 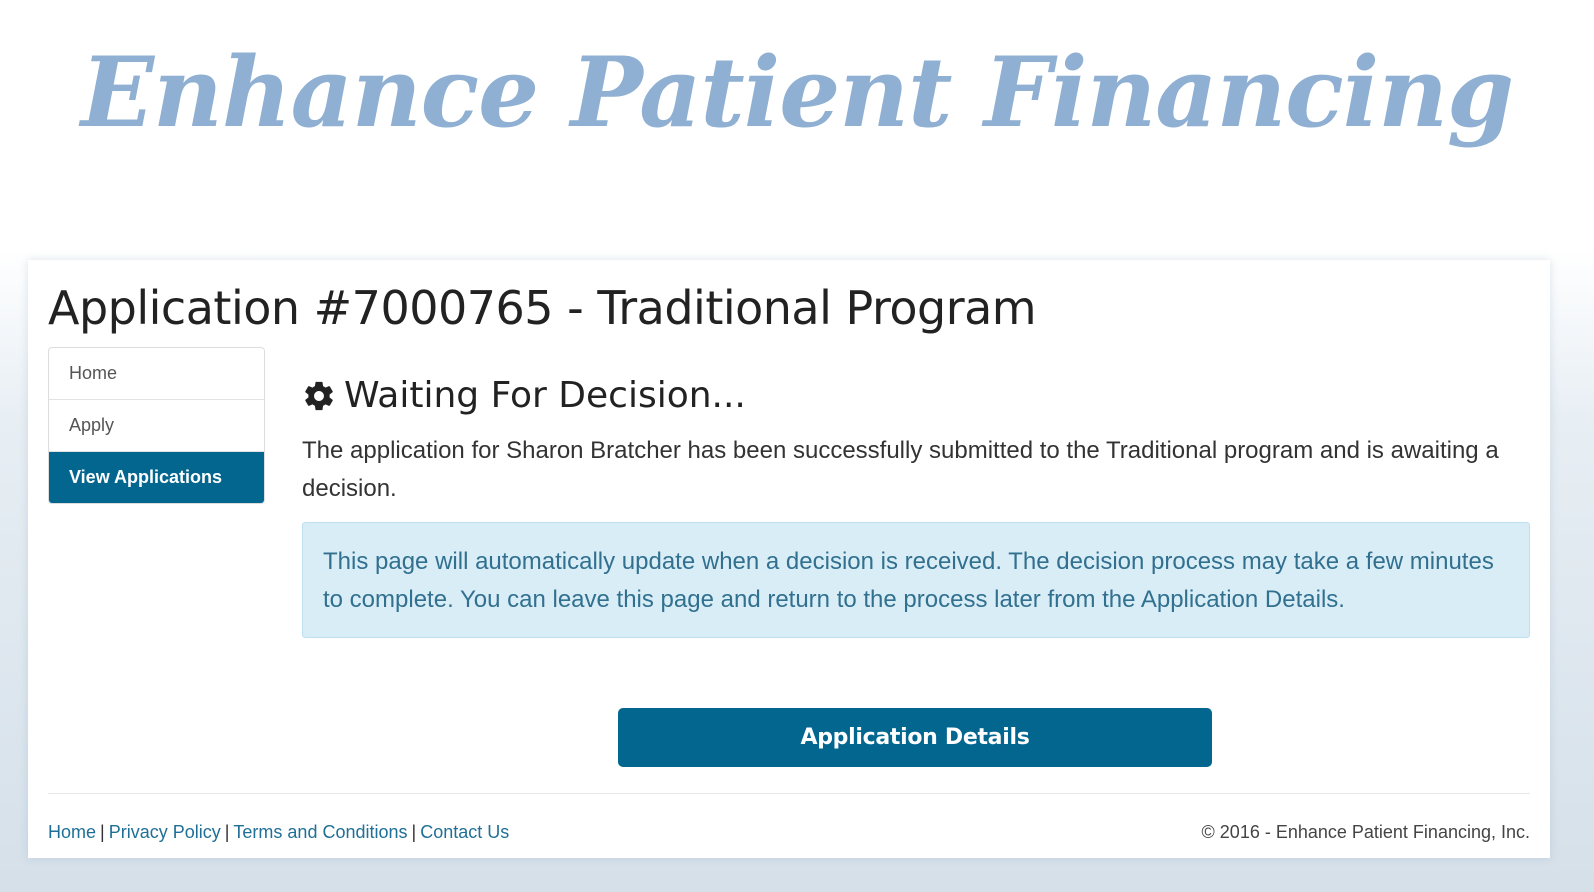 What do you see at coordinates (156, 374) in the screenshot?
I see `sidebar-item-home: Home` at bounding box center [156, 374].